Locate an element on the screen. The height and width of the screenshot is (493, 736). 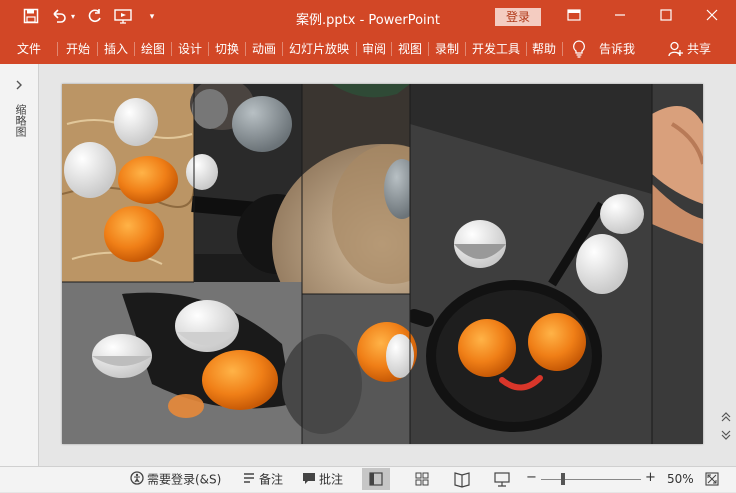
zoom-in-button: + is located at coordinates (650, 478).